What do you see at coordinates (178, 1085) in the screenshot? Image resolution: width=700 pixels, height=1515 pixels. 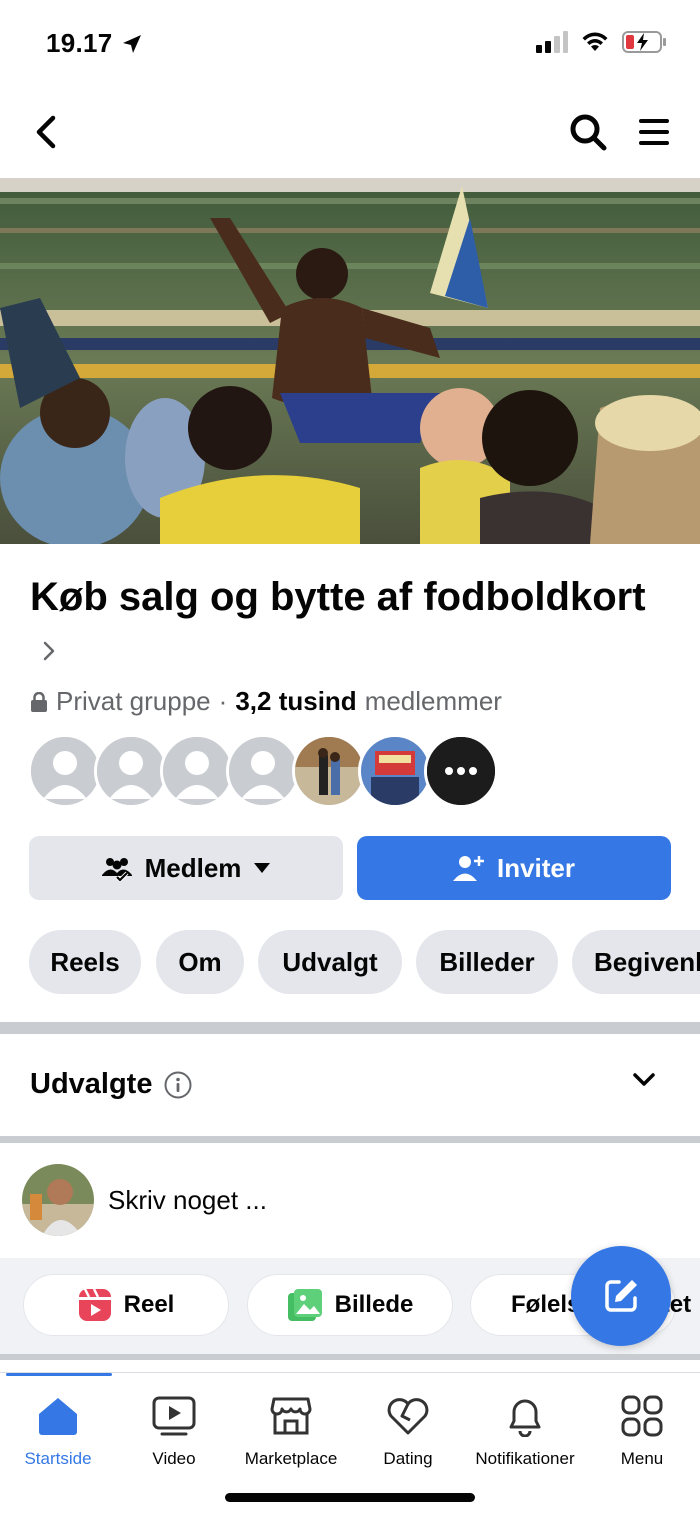 I see `info-icon` at bounding box center [178, 1085].